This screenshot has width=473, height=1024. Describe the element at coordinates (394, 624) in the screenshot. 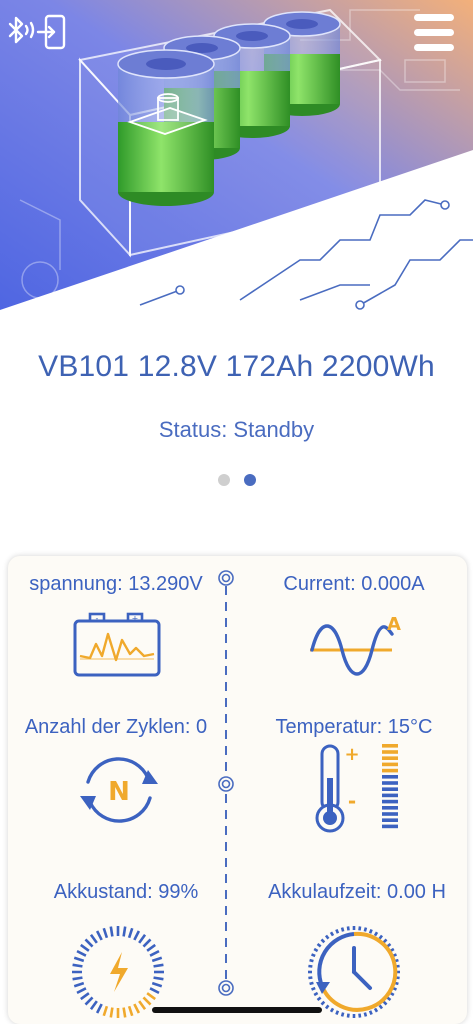

I see `current-letter: A` at that location.